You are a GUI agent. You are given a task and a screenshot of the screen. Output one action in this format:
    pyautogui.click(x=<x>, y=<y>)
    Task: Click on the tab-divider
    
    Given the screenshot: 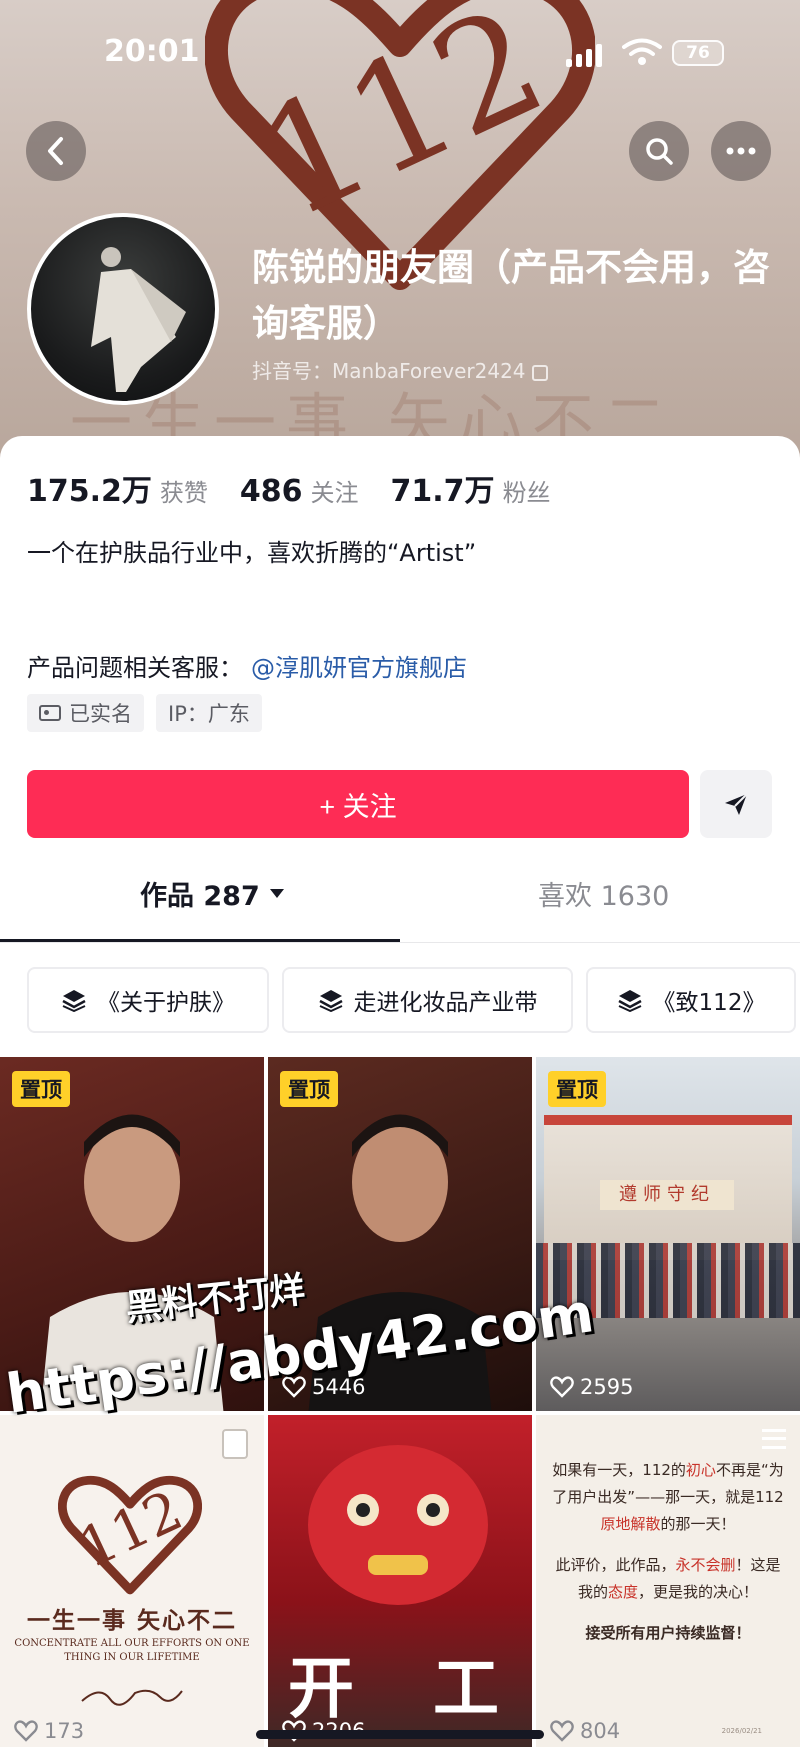 What is the action you would take?
    pyautogui.click(x=400, y=942)
    